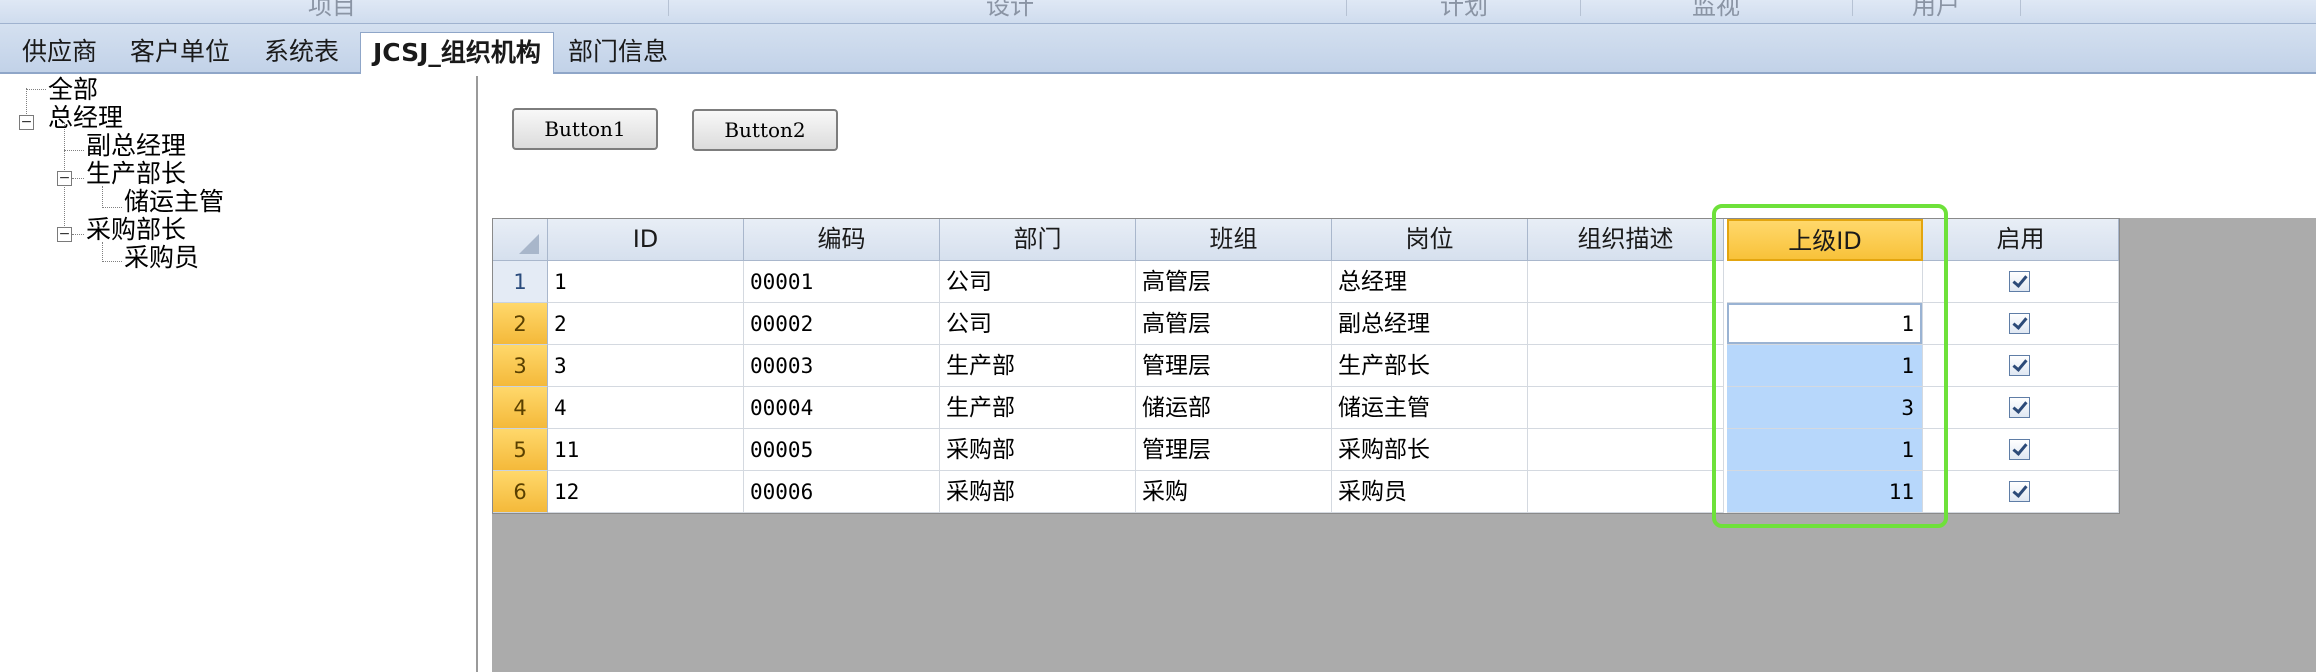 This screenshot has width=2316, height=672. I want to click on column-header-enabled: 启用, so click(2021, 240).